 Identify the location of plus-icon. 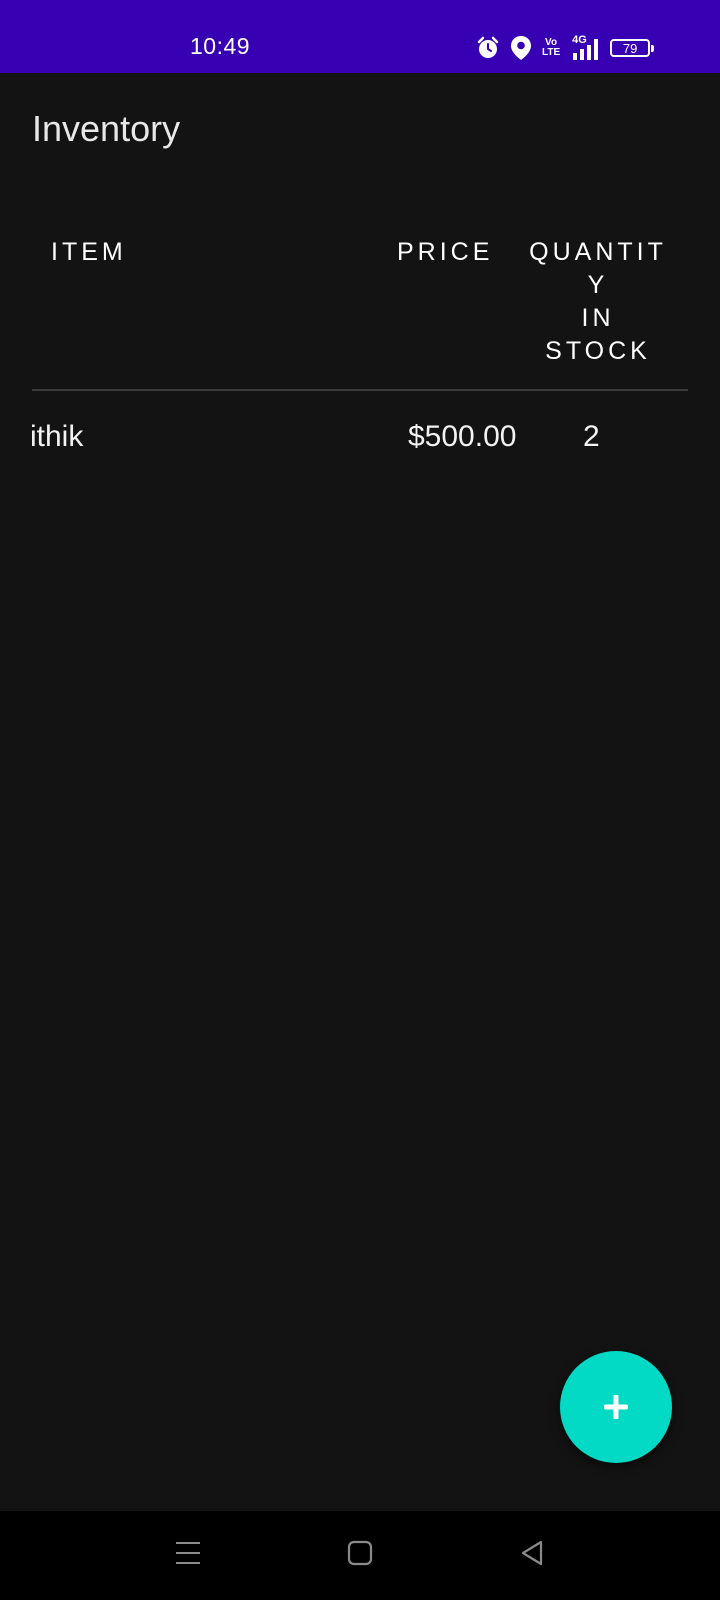
(616, 1407).